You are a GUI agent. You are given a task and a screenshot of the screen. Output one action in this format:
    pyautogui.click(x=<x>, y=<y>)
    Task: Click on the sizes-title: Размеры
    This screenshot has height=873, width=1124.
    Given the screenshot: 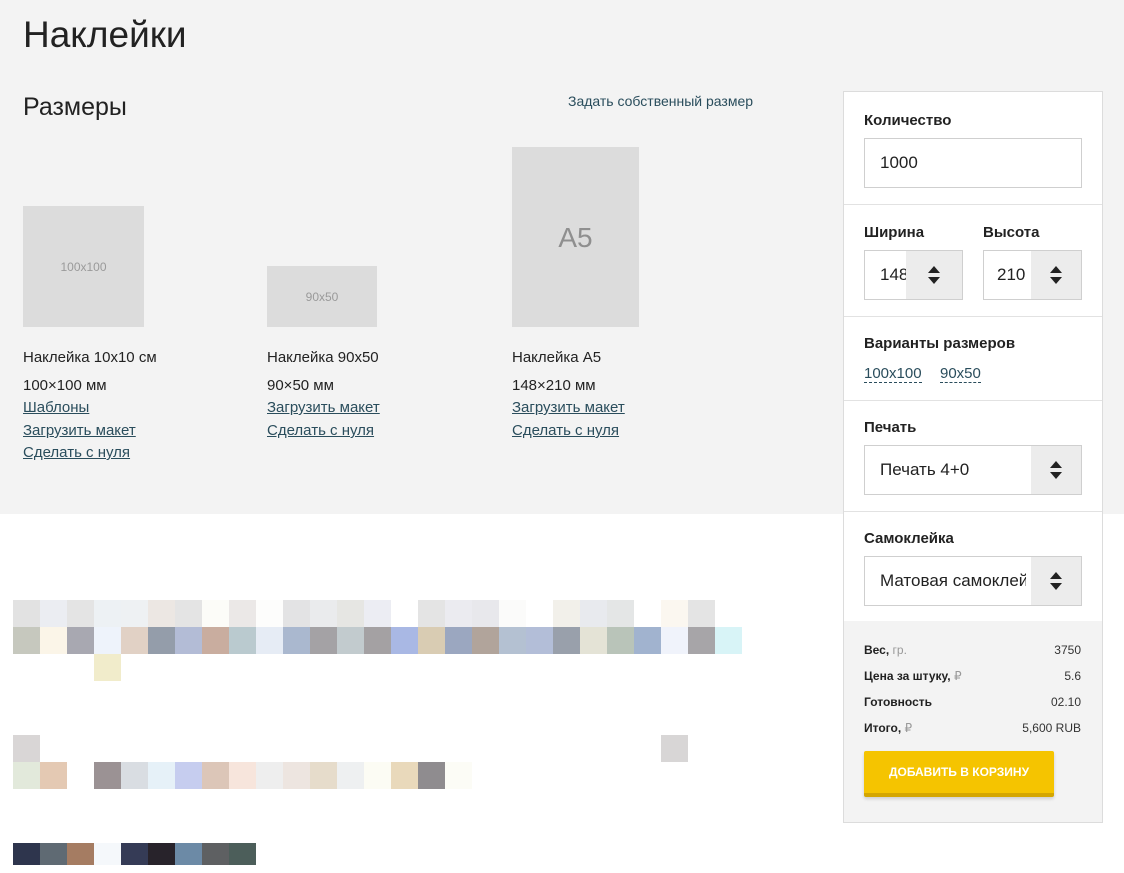 What is the action you would take?
    pyautogui.click(x=75, y=107)
    